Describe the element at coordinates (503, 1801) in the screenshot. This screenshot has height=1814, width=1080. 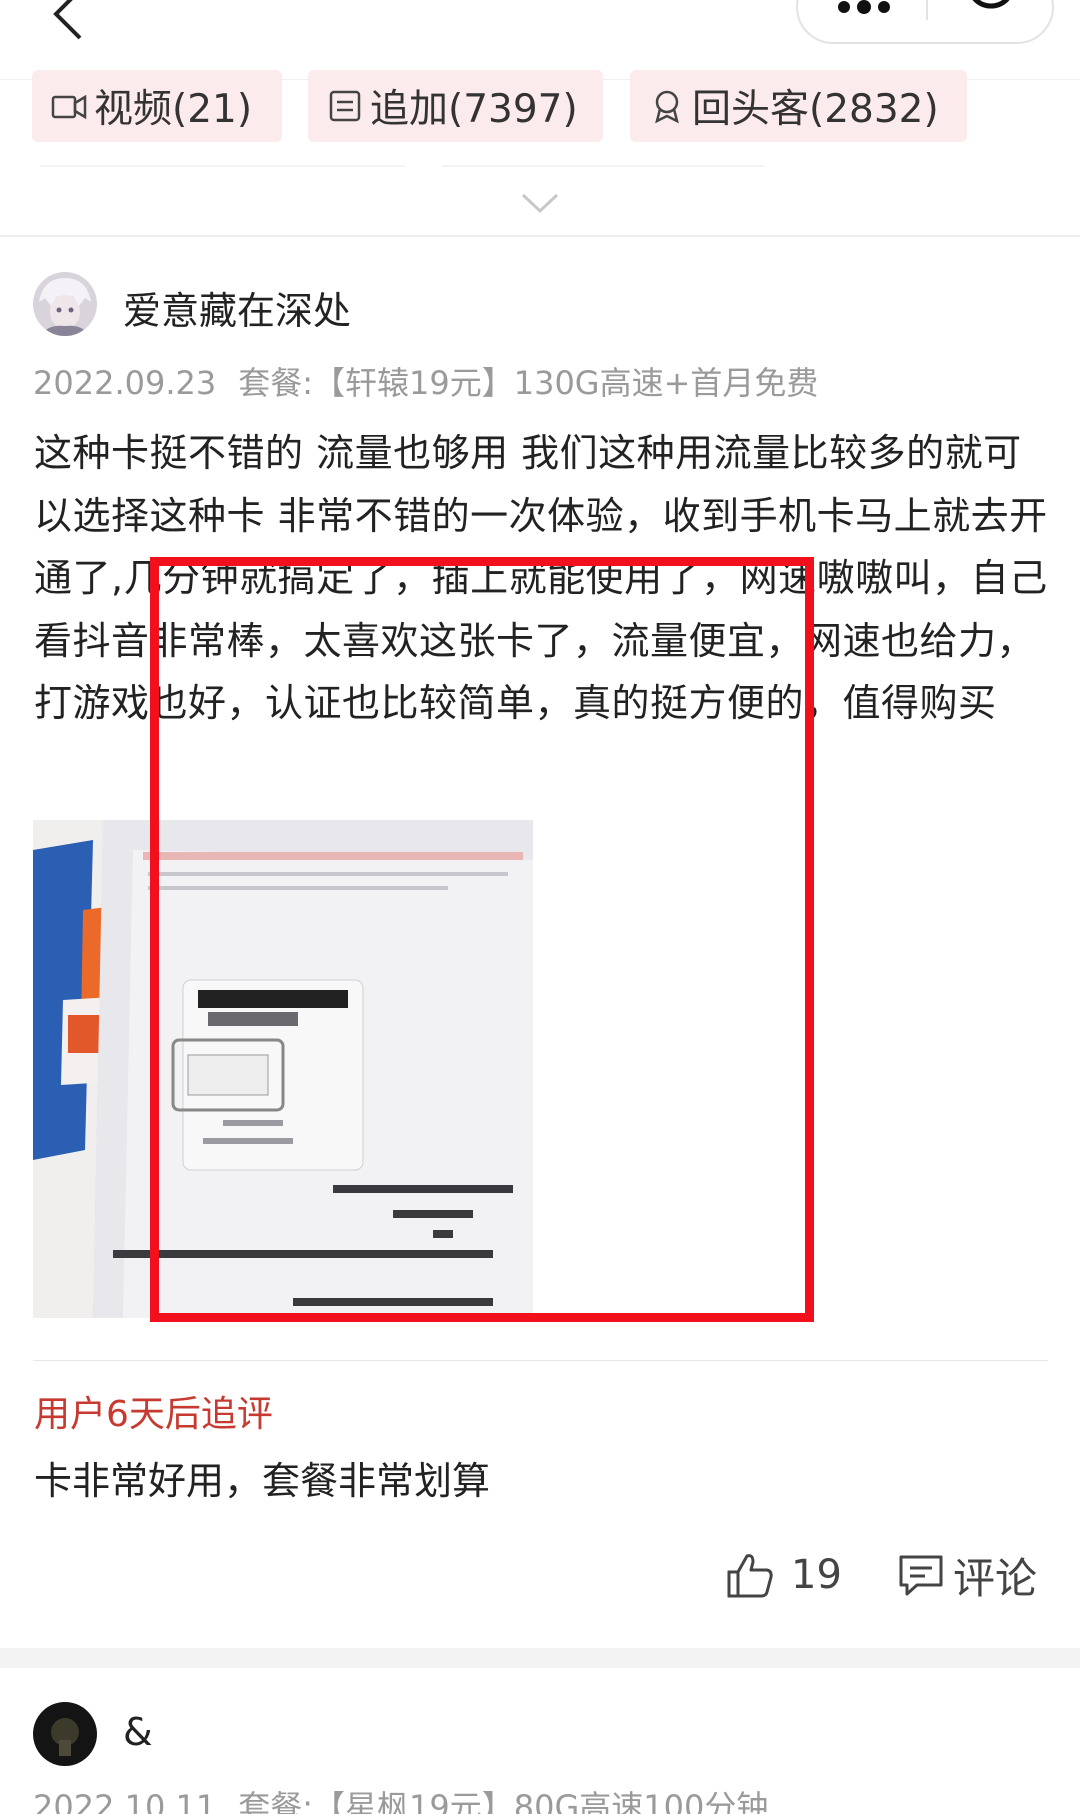
I see `review-package: 套餐:【星枫19元】80G高速100分钟` at that location.